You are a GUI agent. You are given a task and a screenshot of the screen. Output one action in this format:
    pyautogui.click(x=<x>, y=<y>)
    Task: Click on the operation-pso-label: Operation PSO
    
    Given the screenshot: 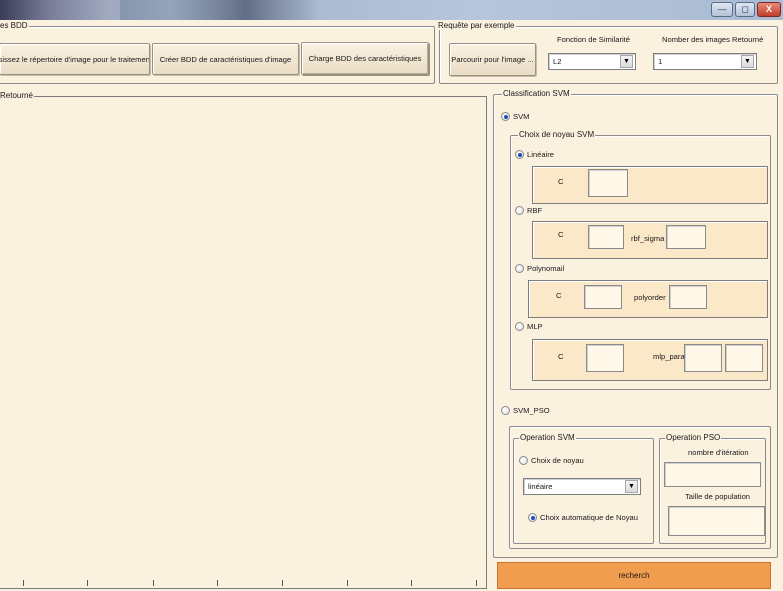 What is the action you would take?
    pyautogui.click(x=693, y=437)
    